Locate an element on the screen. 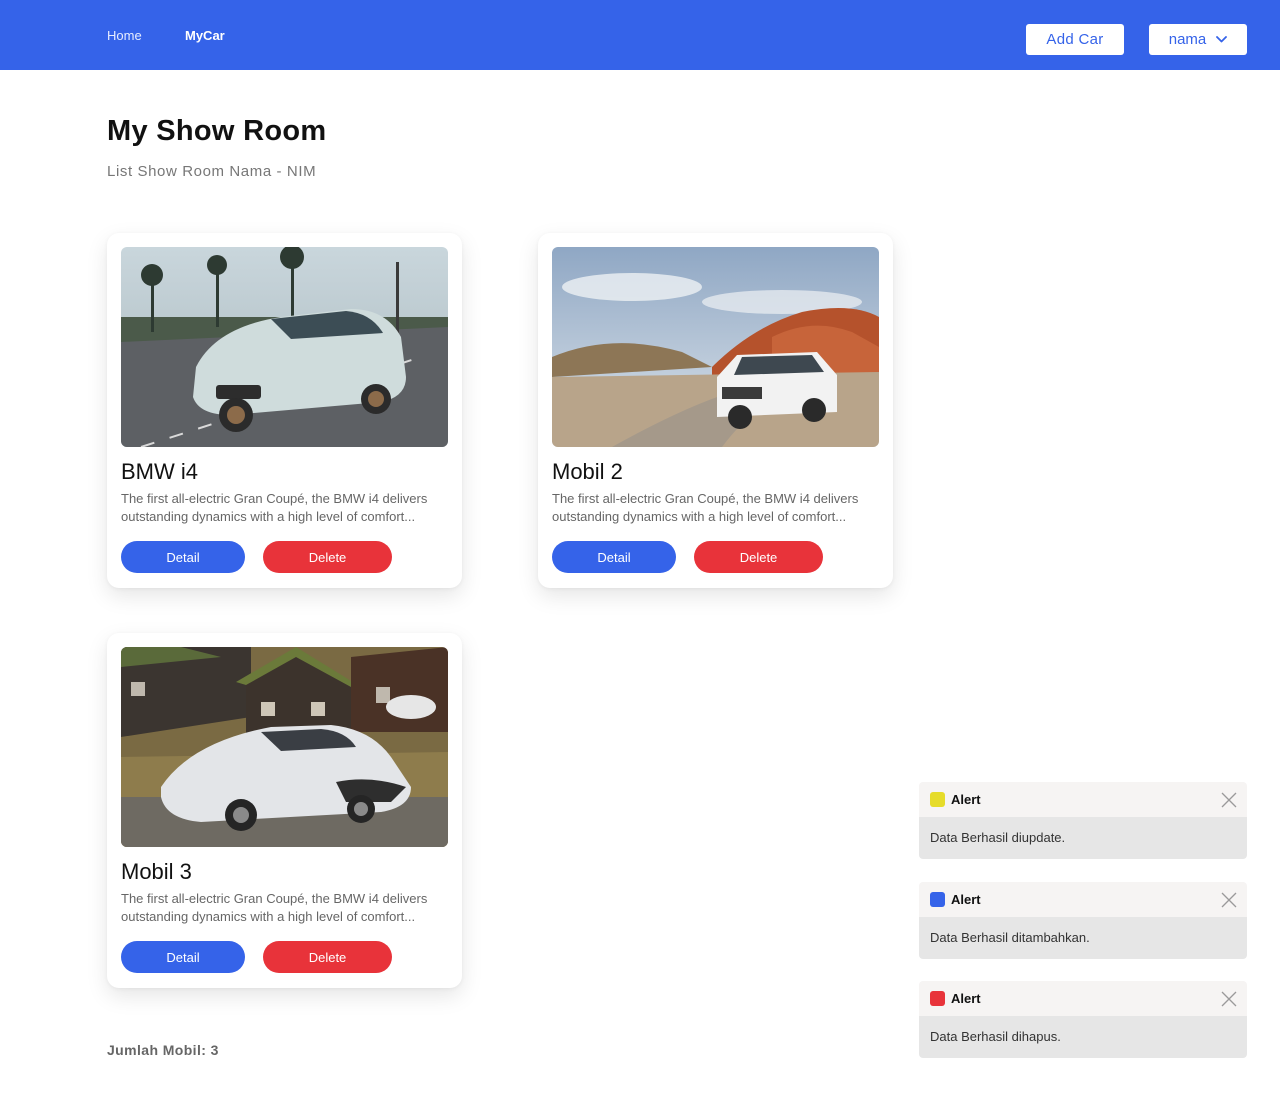 This screenshot has height=1120, width=1280. alert-update: Alert Data Berhasil diupdate. is located at coordinates (1083, 820).